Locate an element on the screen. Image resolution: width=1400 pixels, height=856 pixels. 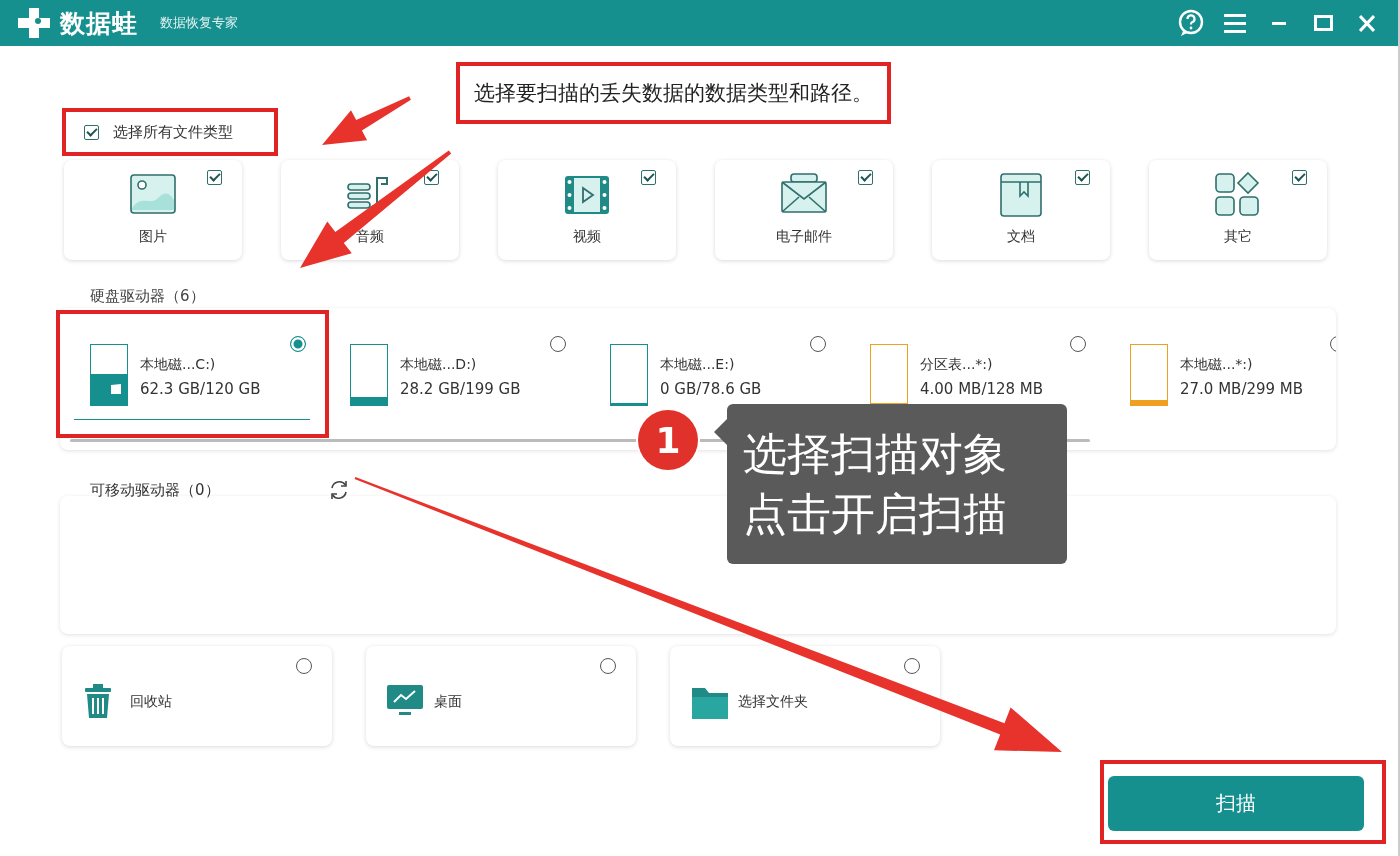
app-title: 数据蛙 is located at coordinates (99, 23).